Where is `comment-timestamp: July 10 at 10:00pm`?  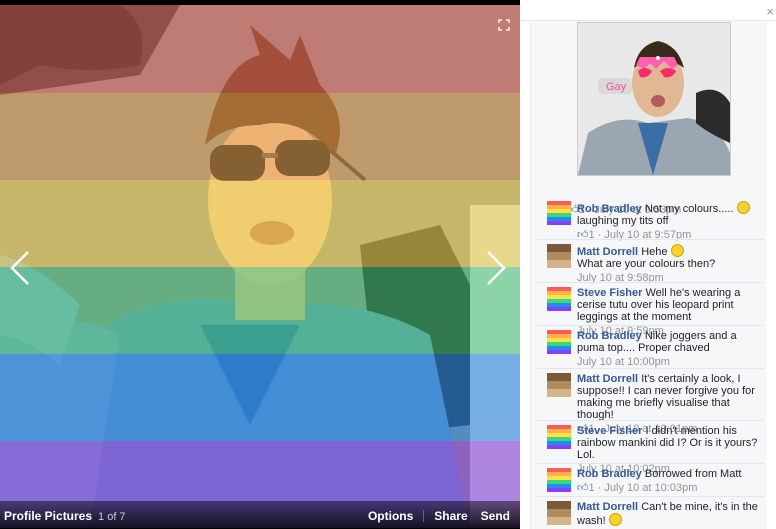 comment-timestamp: July 10 at 10:00pm is located at coordinates (623, 362).